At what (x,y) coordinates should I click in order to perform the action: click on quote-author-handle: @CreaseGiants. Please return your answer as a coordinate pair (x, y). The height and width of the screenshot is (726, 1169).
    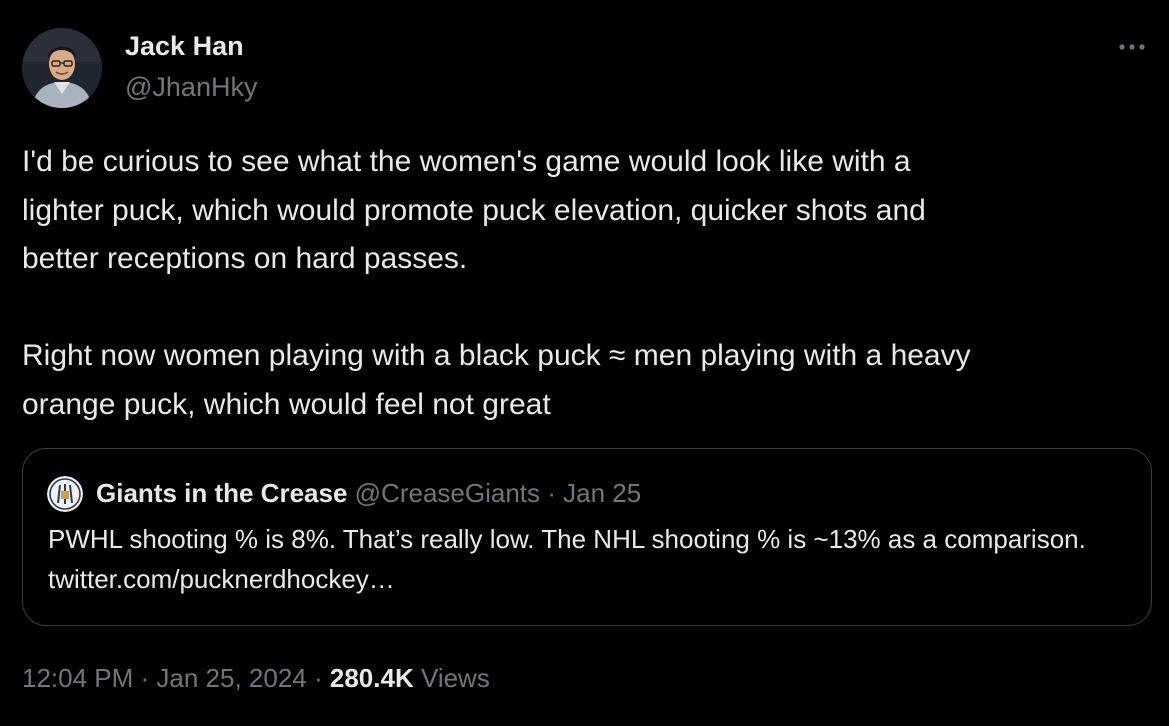
    Looking at the image, I should click on (447, 493).